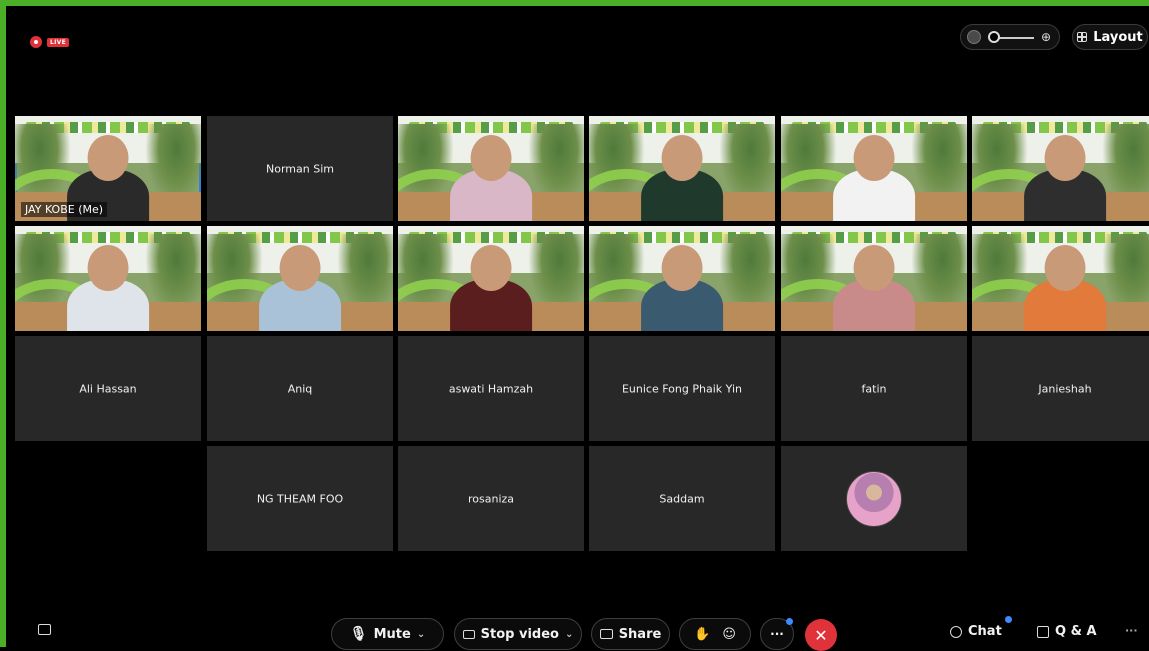 This screenshot has width=1149, height=651. Describe the element at coordinates (468, 634) in the screenshot. I see `video-camera-icon` at that location.